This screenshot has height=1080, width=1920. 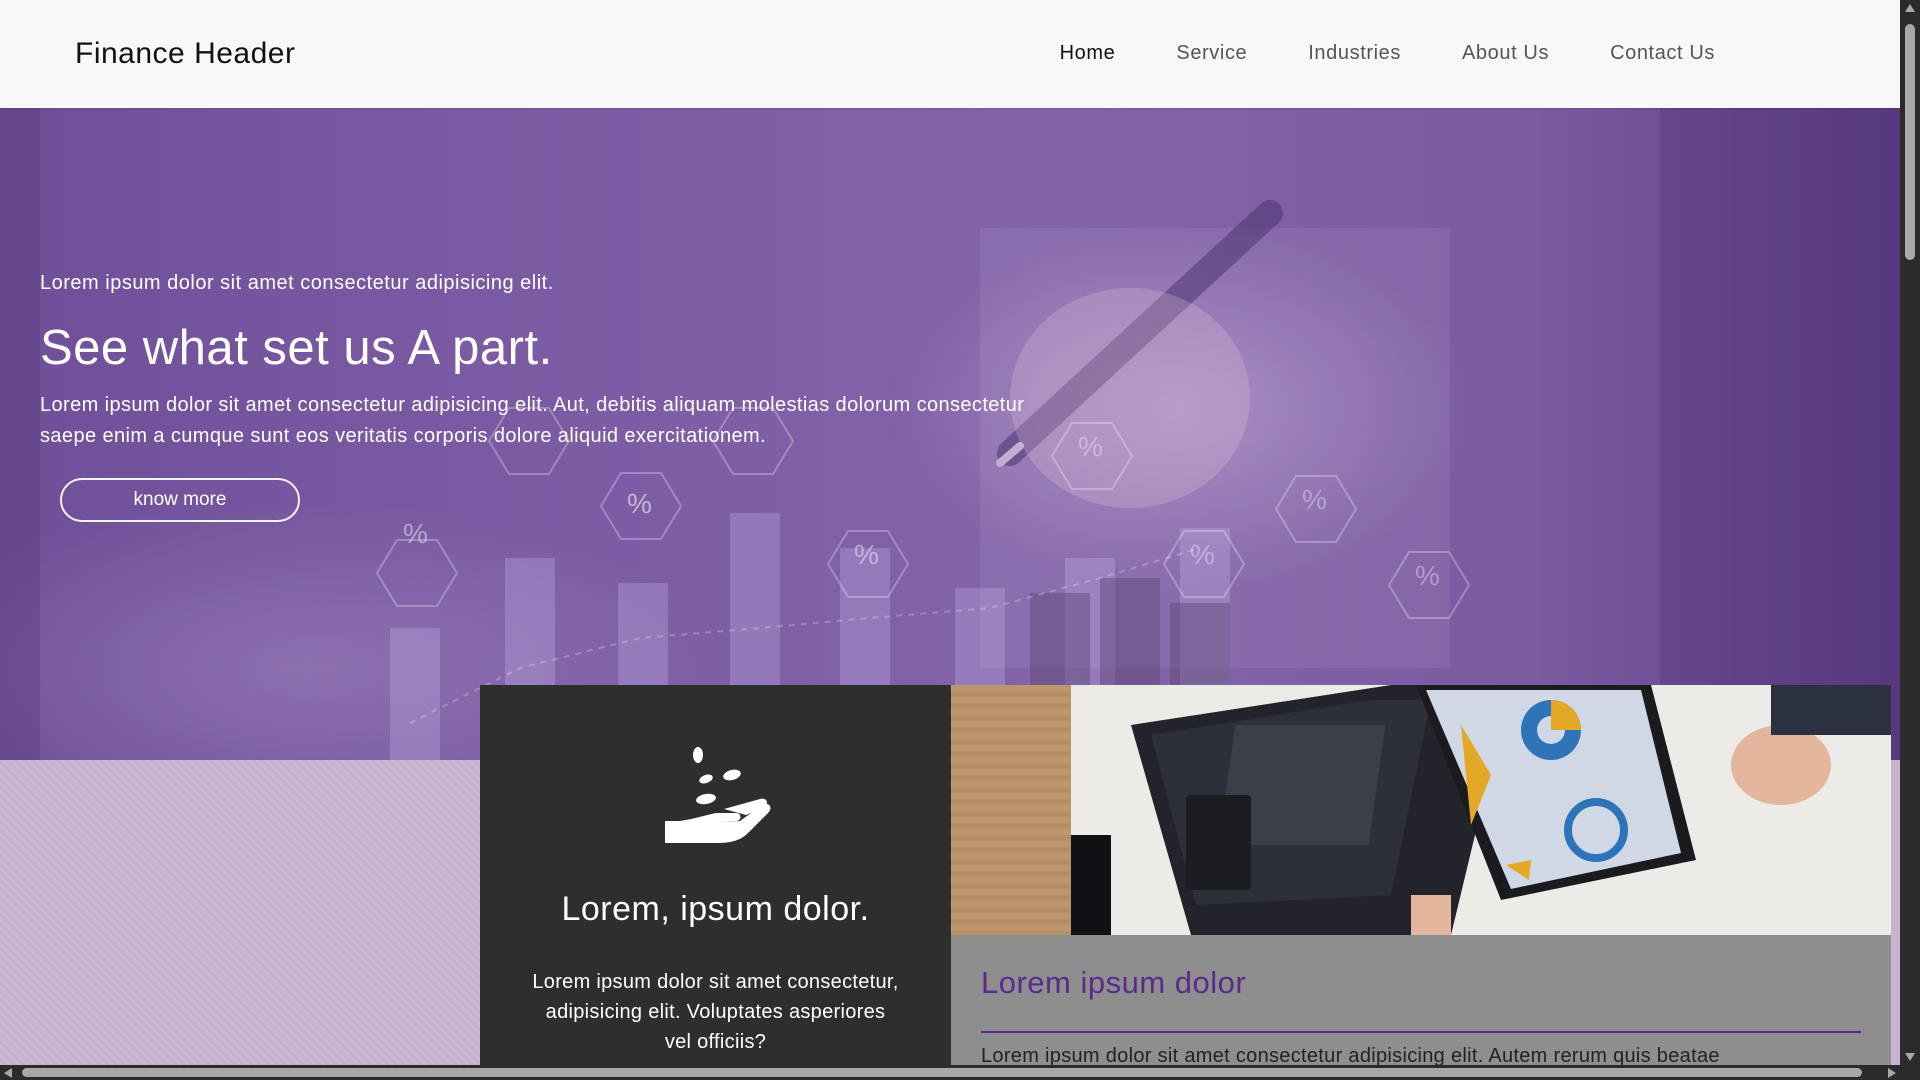 What do you see at coordinates (720, 798) in the screenshot?
I see `hand-coins-icon` at bounding box center [720, 798].